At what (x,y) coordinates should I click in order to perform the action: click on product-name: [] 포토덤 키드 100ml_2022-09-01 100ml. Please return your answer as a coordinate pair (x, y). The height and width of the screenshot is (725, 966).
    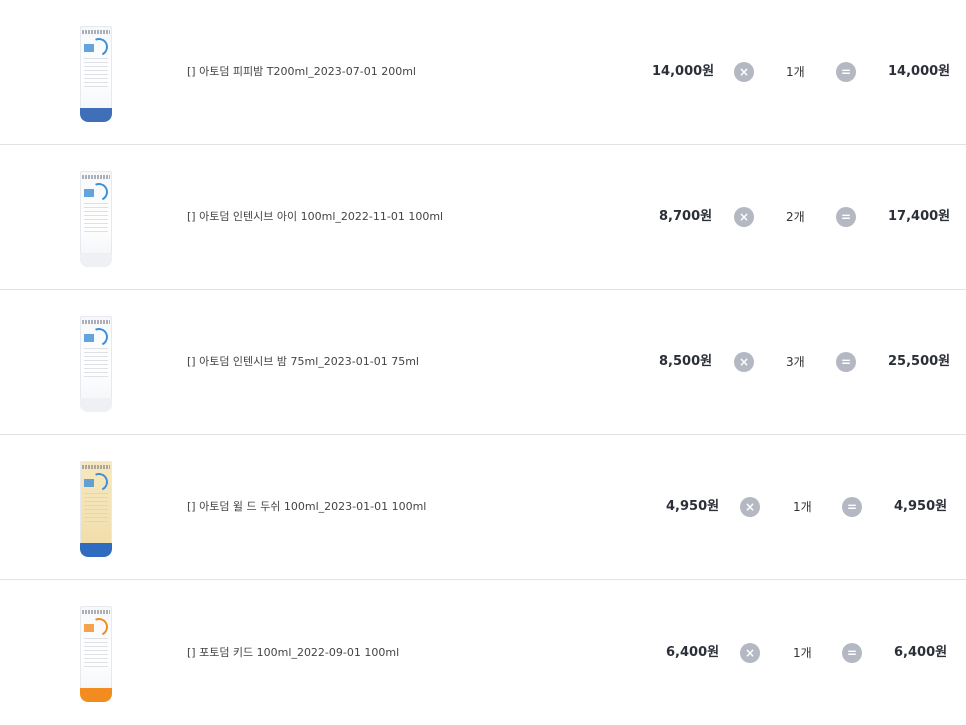
    Looking at the image, I should click on (293, 653).